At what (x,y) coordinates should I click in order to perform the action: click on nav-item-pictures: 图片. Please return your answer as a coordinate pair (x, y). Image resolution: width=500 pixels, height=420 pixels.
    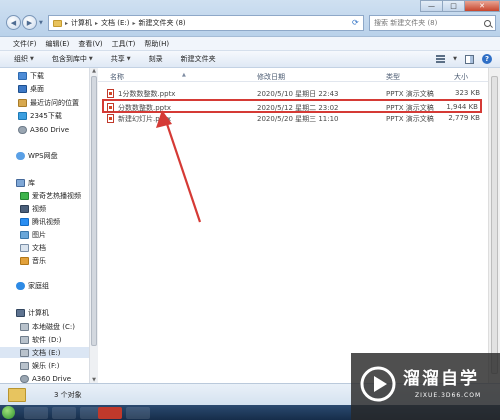
    Looking at the image, I should click on (33, 234).